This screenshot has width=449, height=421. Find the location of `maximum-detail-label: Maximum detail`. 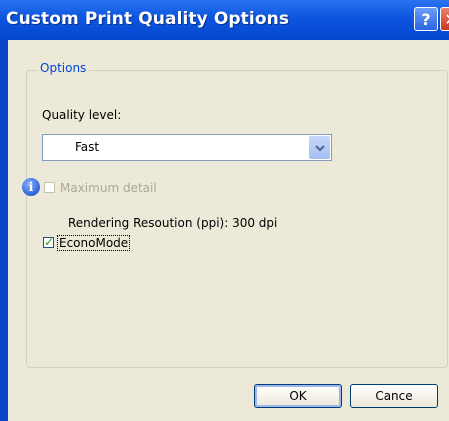

maximum-detail-label: Maximum detail is located at coordinates (108, 188).